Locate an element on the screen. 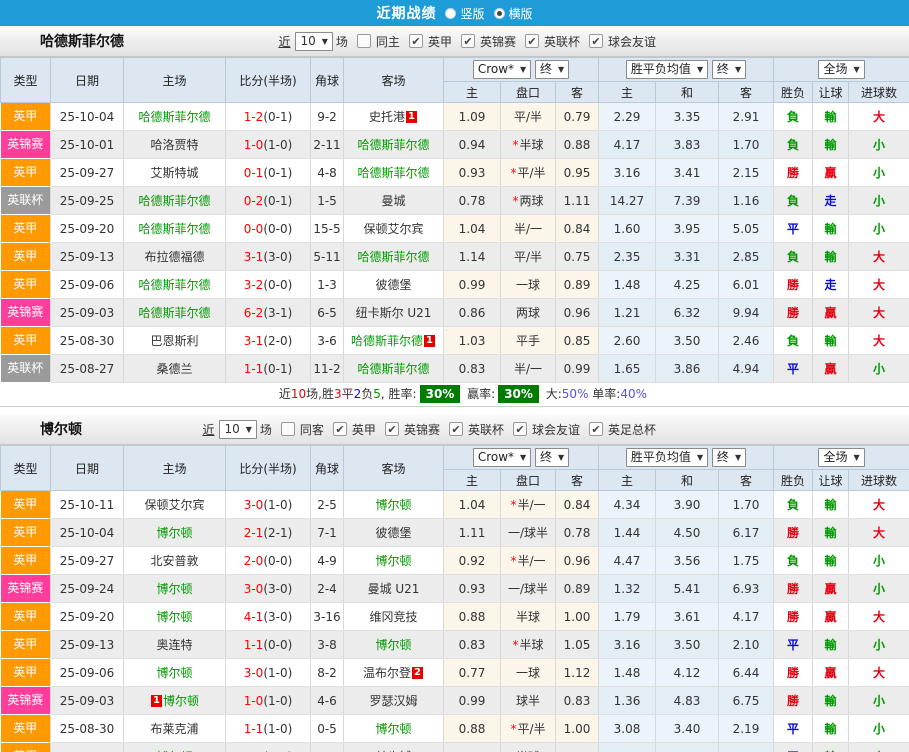 The width and height of the screenshot is (909, 752). result-char: 小 is located at coordinates (879, 701).